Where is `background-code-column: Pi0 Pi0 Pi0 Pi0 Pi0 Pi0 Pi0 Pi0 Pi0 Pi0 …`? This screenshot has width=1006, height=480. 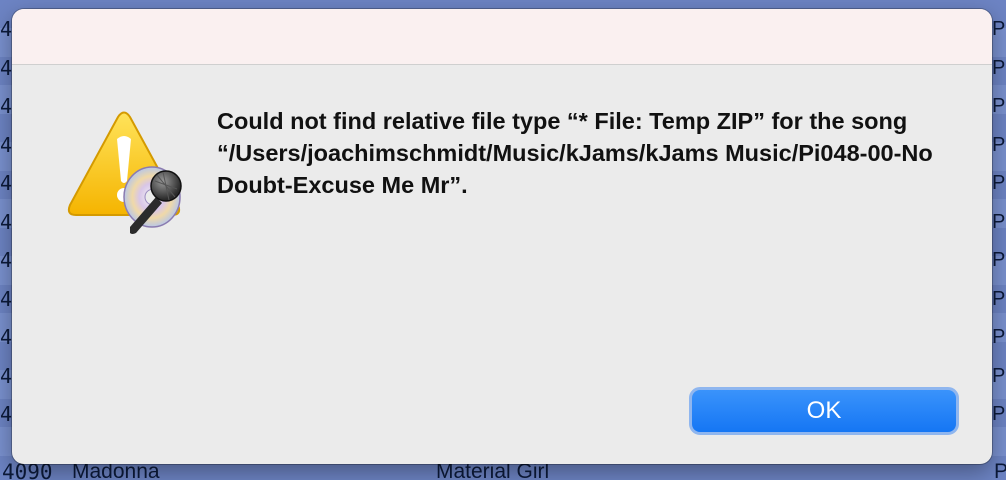
background-code-column: Pi0 Pi0 Pi0 Pi0 Pi0 Pi0 Pi0 Pi0 Pi0 Pi0 … is located at coordinates (999, 222).